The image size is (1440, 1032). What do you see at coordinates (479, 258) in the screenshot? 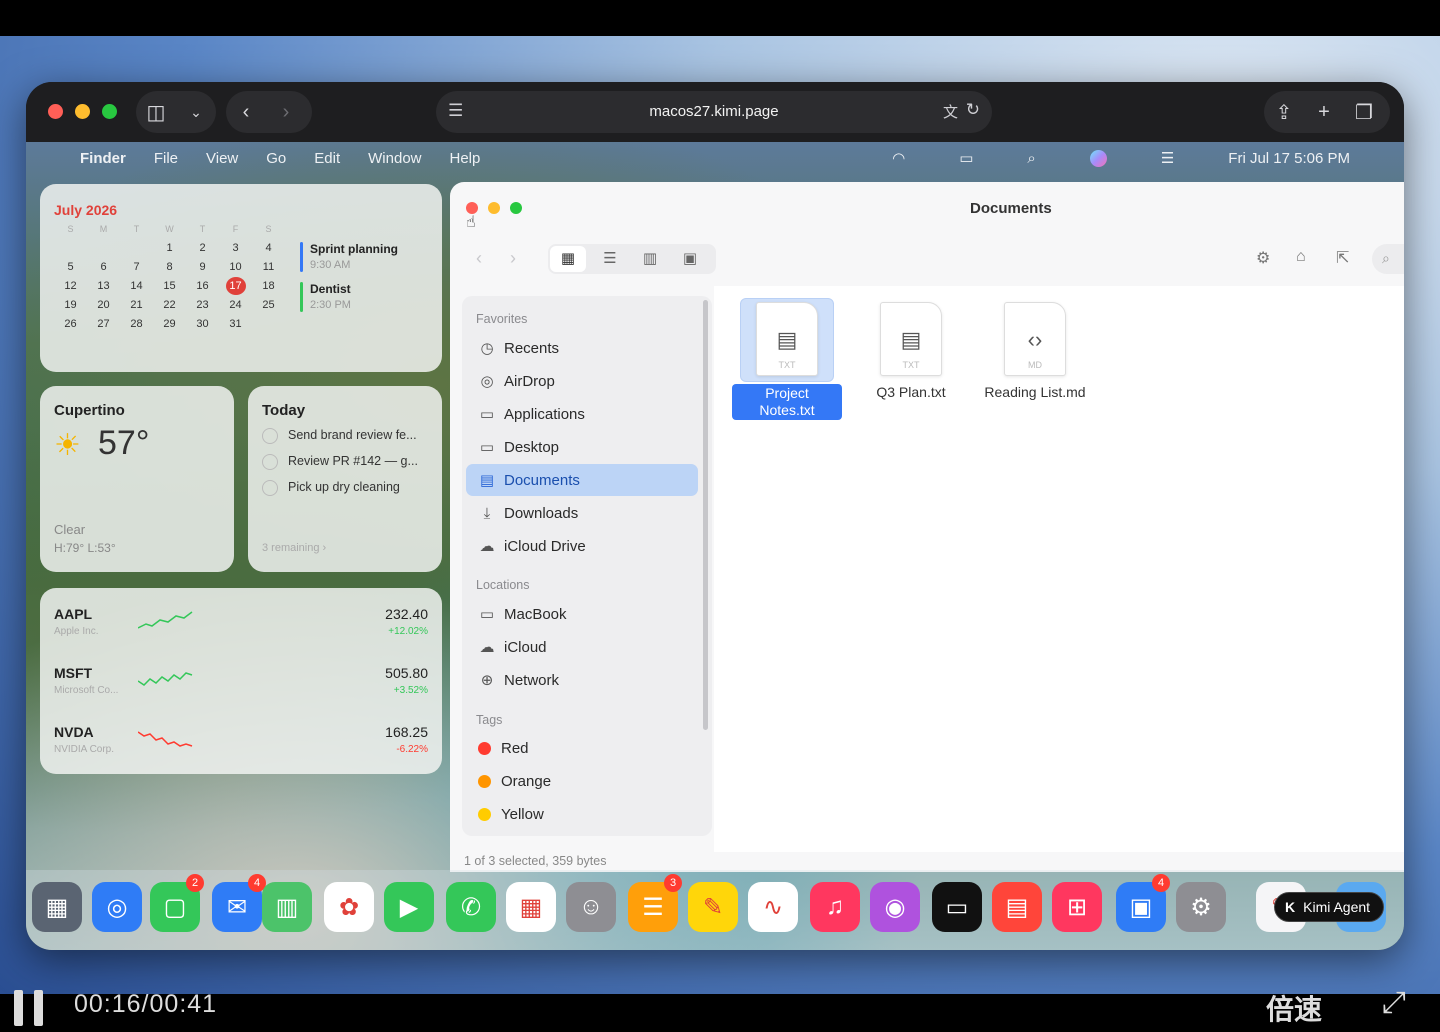
I see `finder-back-button: ‹` at bounding box center [479, 258].